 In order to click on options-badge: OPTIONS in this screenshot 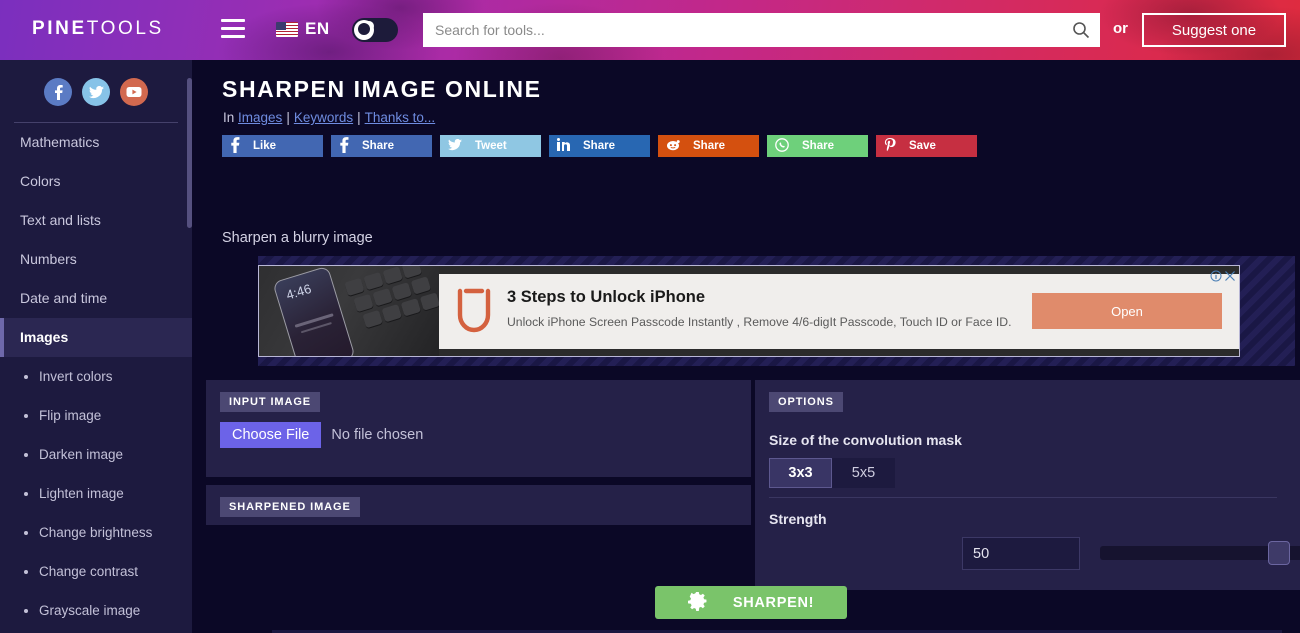, I will do `click(806, 402)`.